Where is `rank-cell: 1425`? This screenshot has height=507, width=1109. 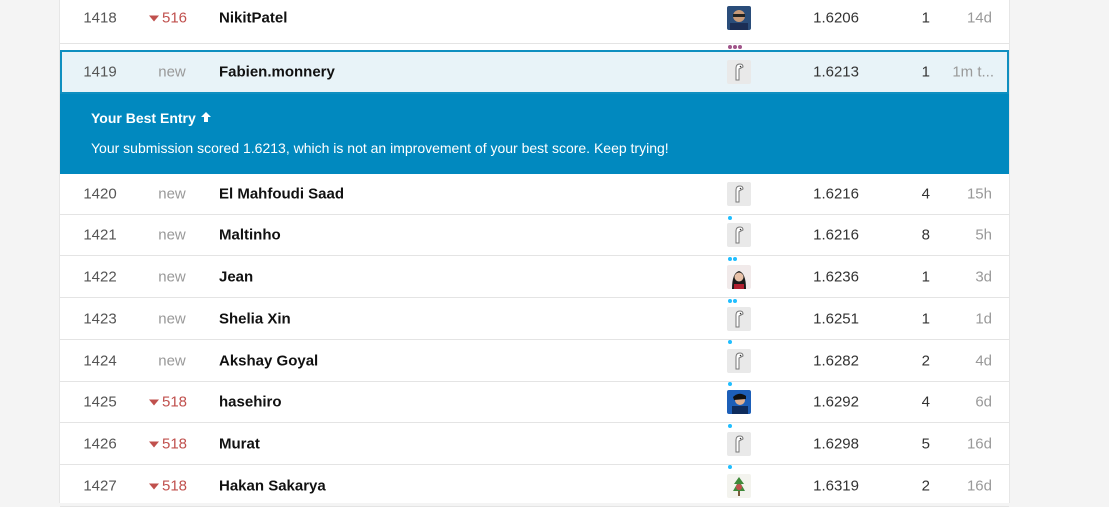
rank-cell: 1425 is located at coordinates (100, 402).